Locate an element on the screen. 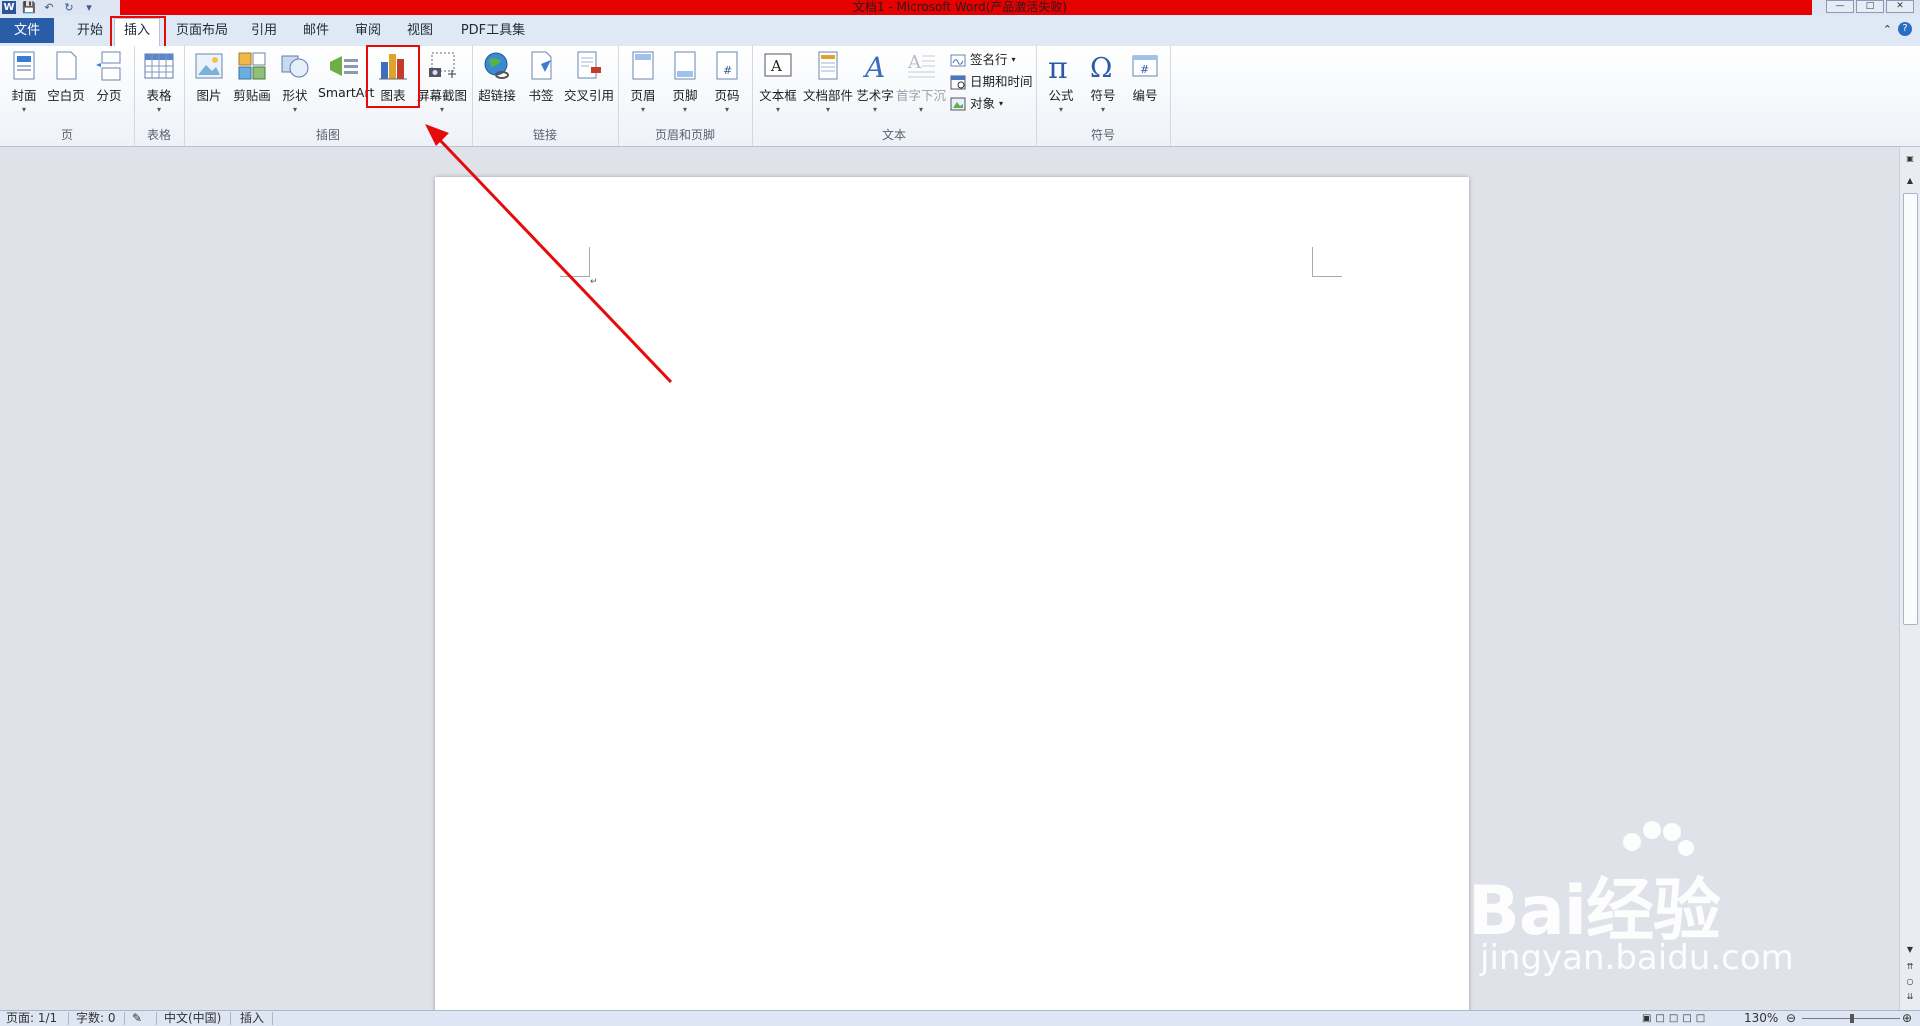 The image size is (1920, 1026). zoom-out-icon: ⊖ is located at coordinates (1791, 1018).